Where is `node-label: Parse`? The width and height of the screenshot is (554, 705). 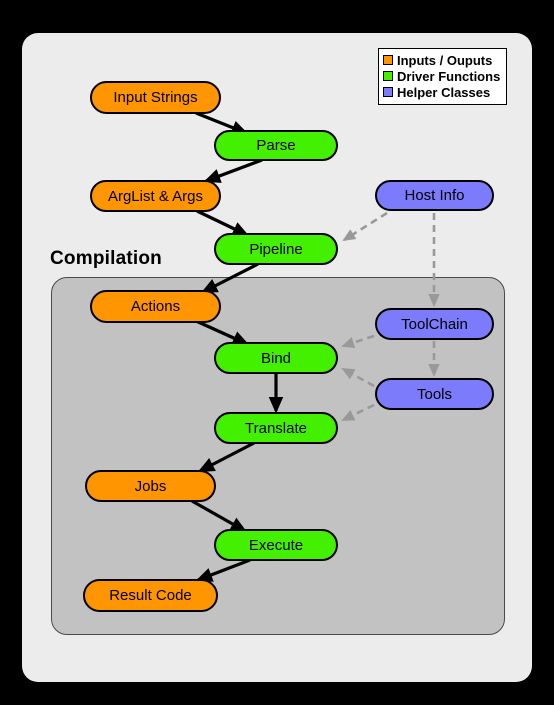 node-label: Parse is located at coordinates (276, 145).